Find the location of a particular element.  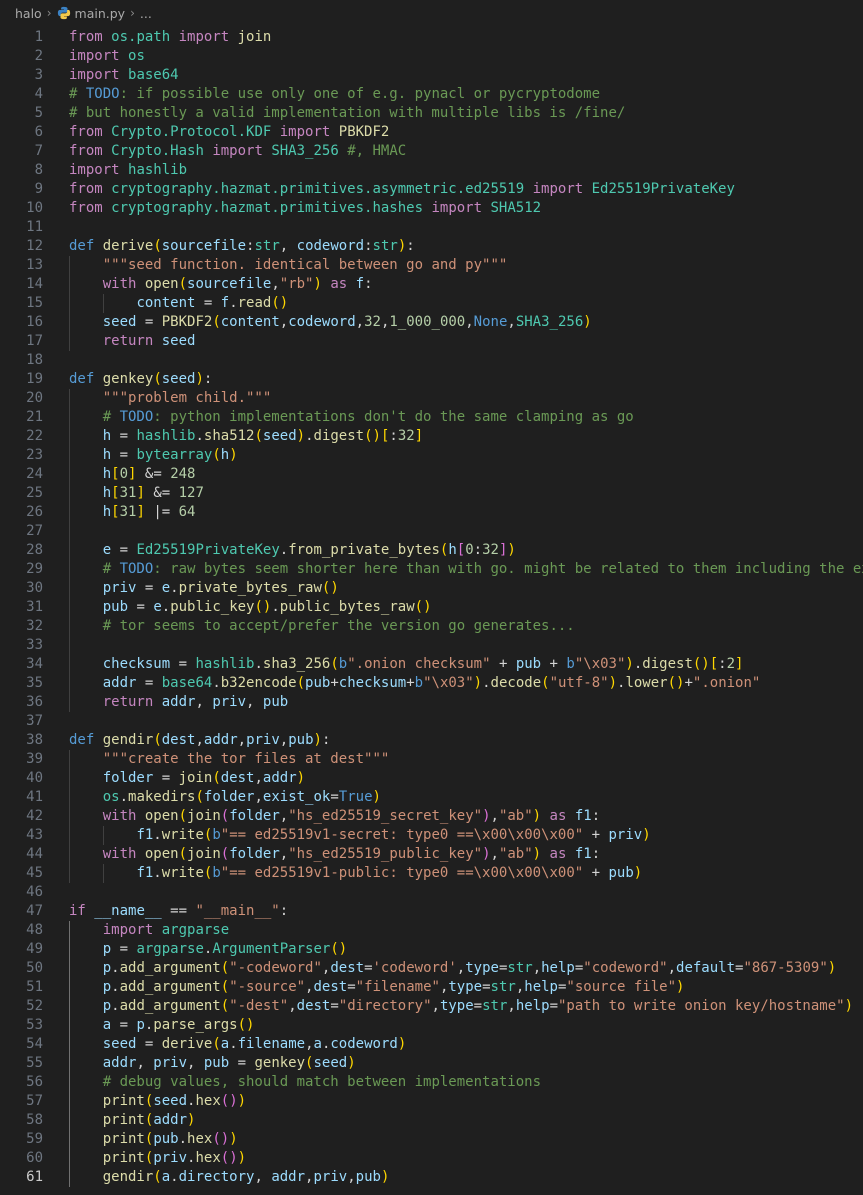

code-line: 41 os.makedirs(folder,exist_ok=True) is located at coordinates (431, 797).